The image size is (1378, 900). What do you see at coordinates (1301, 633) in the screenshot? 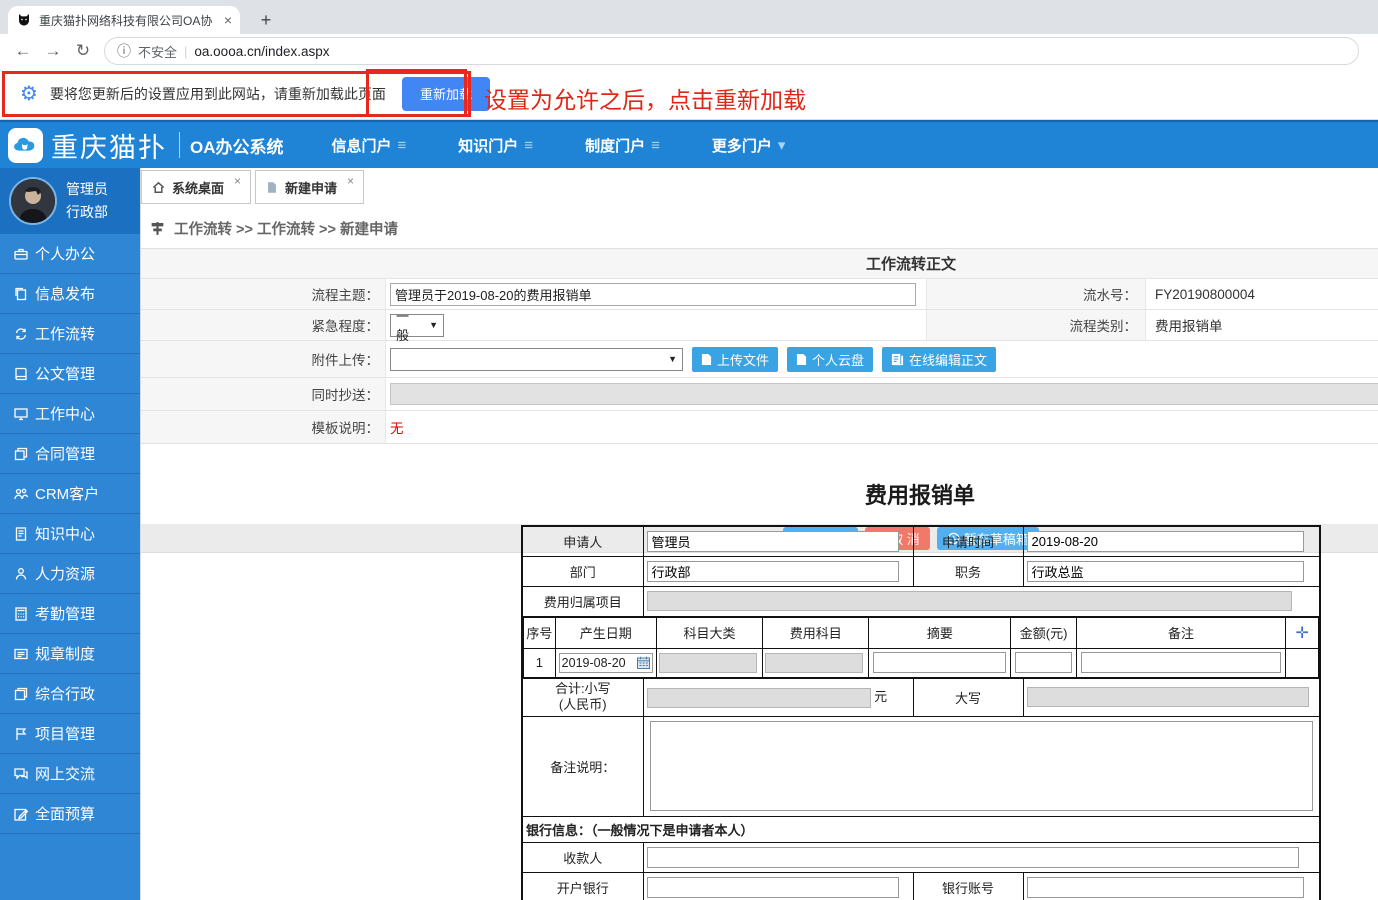
I see `add-row-icon: ✛` at bounding box center [1301, 633].